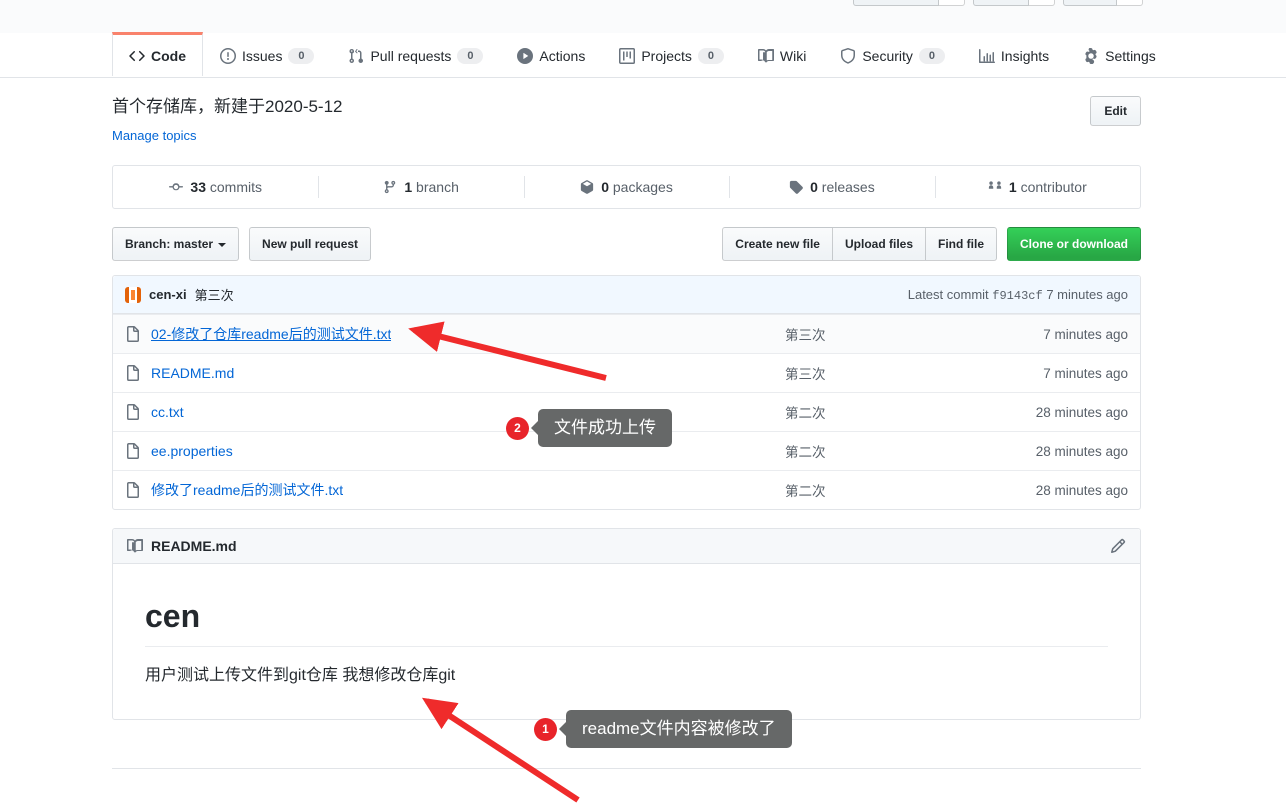  Describe the element at coordinates (1074, 244) in the screenshot. I see `clone-or-download-button: Clone or download` at that location.